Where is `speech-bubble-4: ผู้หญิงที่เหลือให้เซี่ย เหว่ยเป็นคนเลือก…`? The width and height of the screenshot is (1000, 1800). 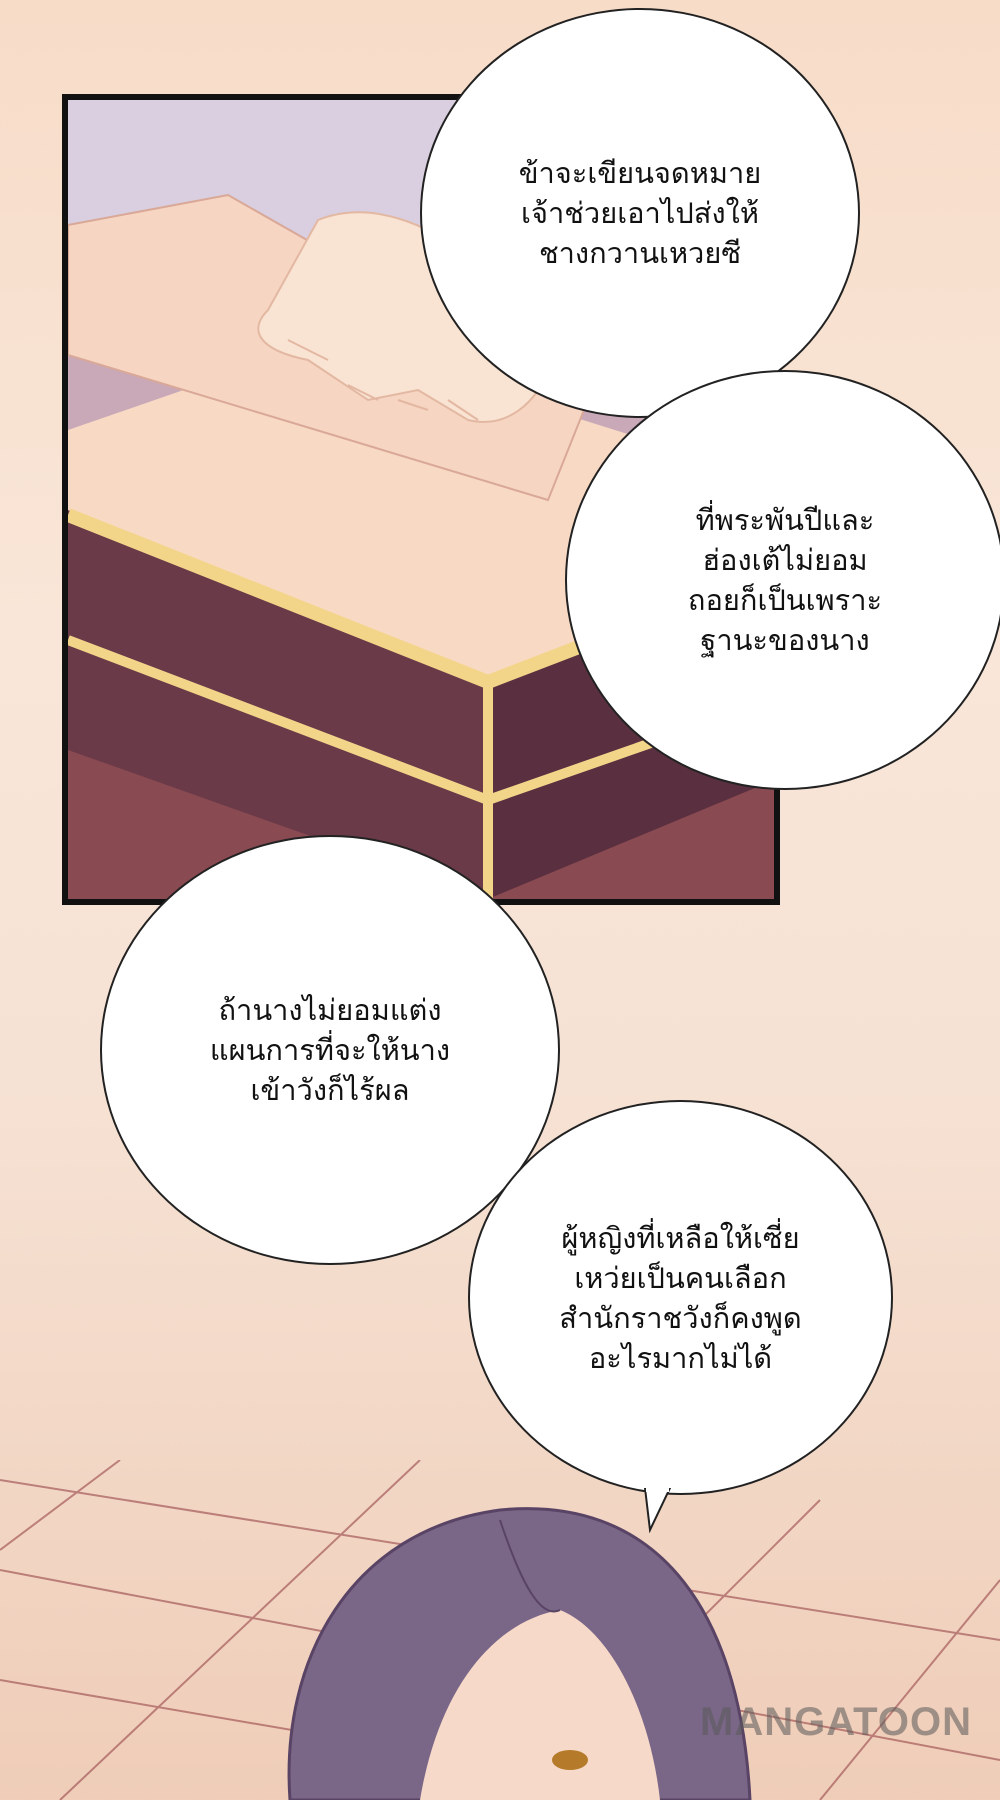
speech-bubble-4: ผู้หญิงที่เหลือให้เซี่ย เหว่ยเป็นคนเลือก… is located at coordinates (680, 1297).